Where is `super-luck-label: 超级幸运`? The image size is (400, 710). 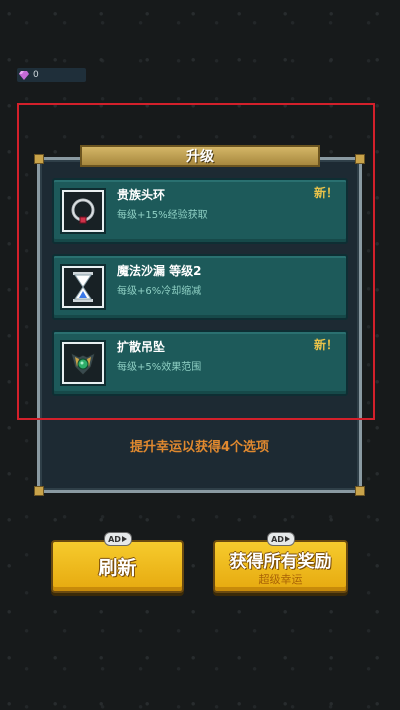 super-luck-label: 超级幸运 is located at coordinates (280, 579).